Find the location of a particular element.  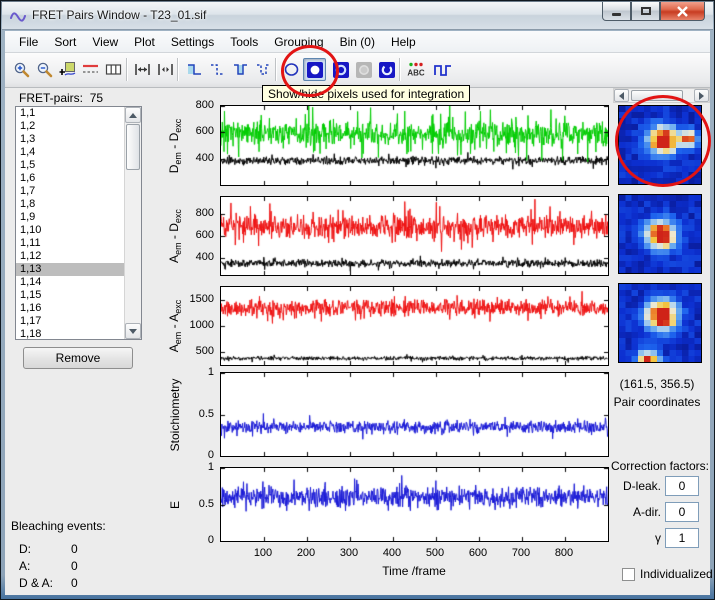

disabled-circle-button is located at coordinates (363, 69).